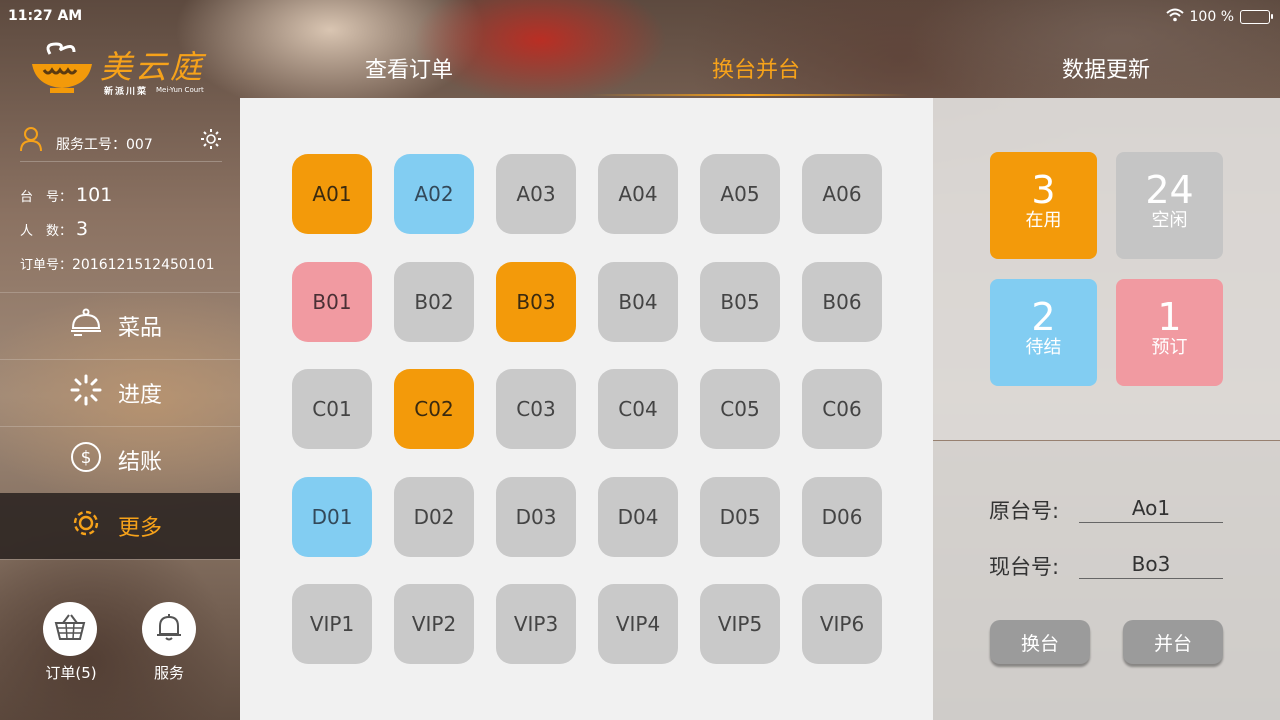 The height and width of the screenshot is (720, 1280). Describe the element at coordinates (46, 197) in the screenshot. I see `table-number-label: 台 号：` at that location.